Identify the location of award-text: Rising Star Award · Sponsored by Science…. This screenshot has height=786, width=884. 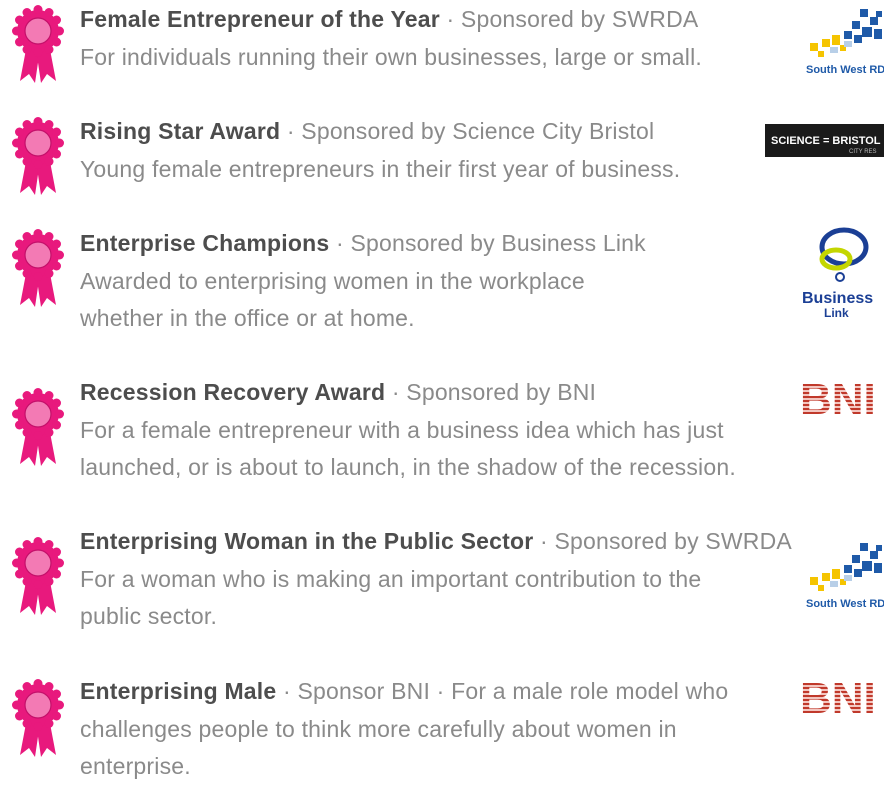
(380, 150).